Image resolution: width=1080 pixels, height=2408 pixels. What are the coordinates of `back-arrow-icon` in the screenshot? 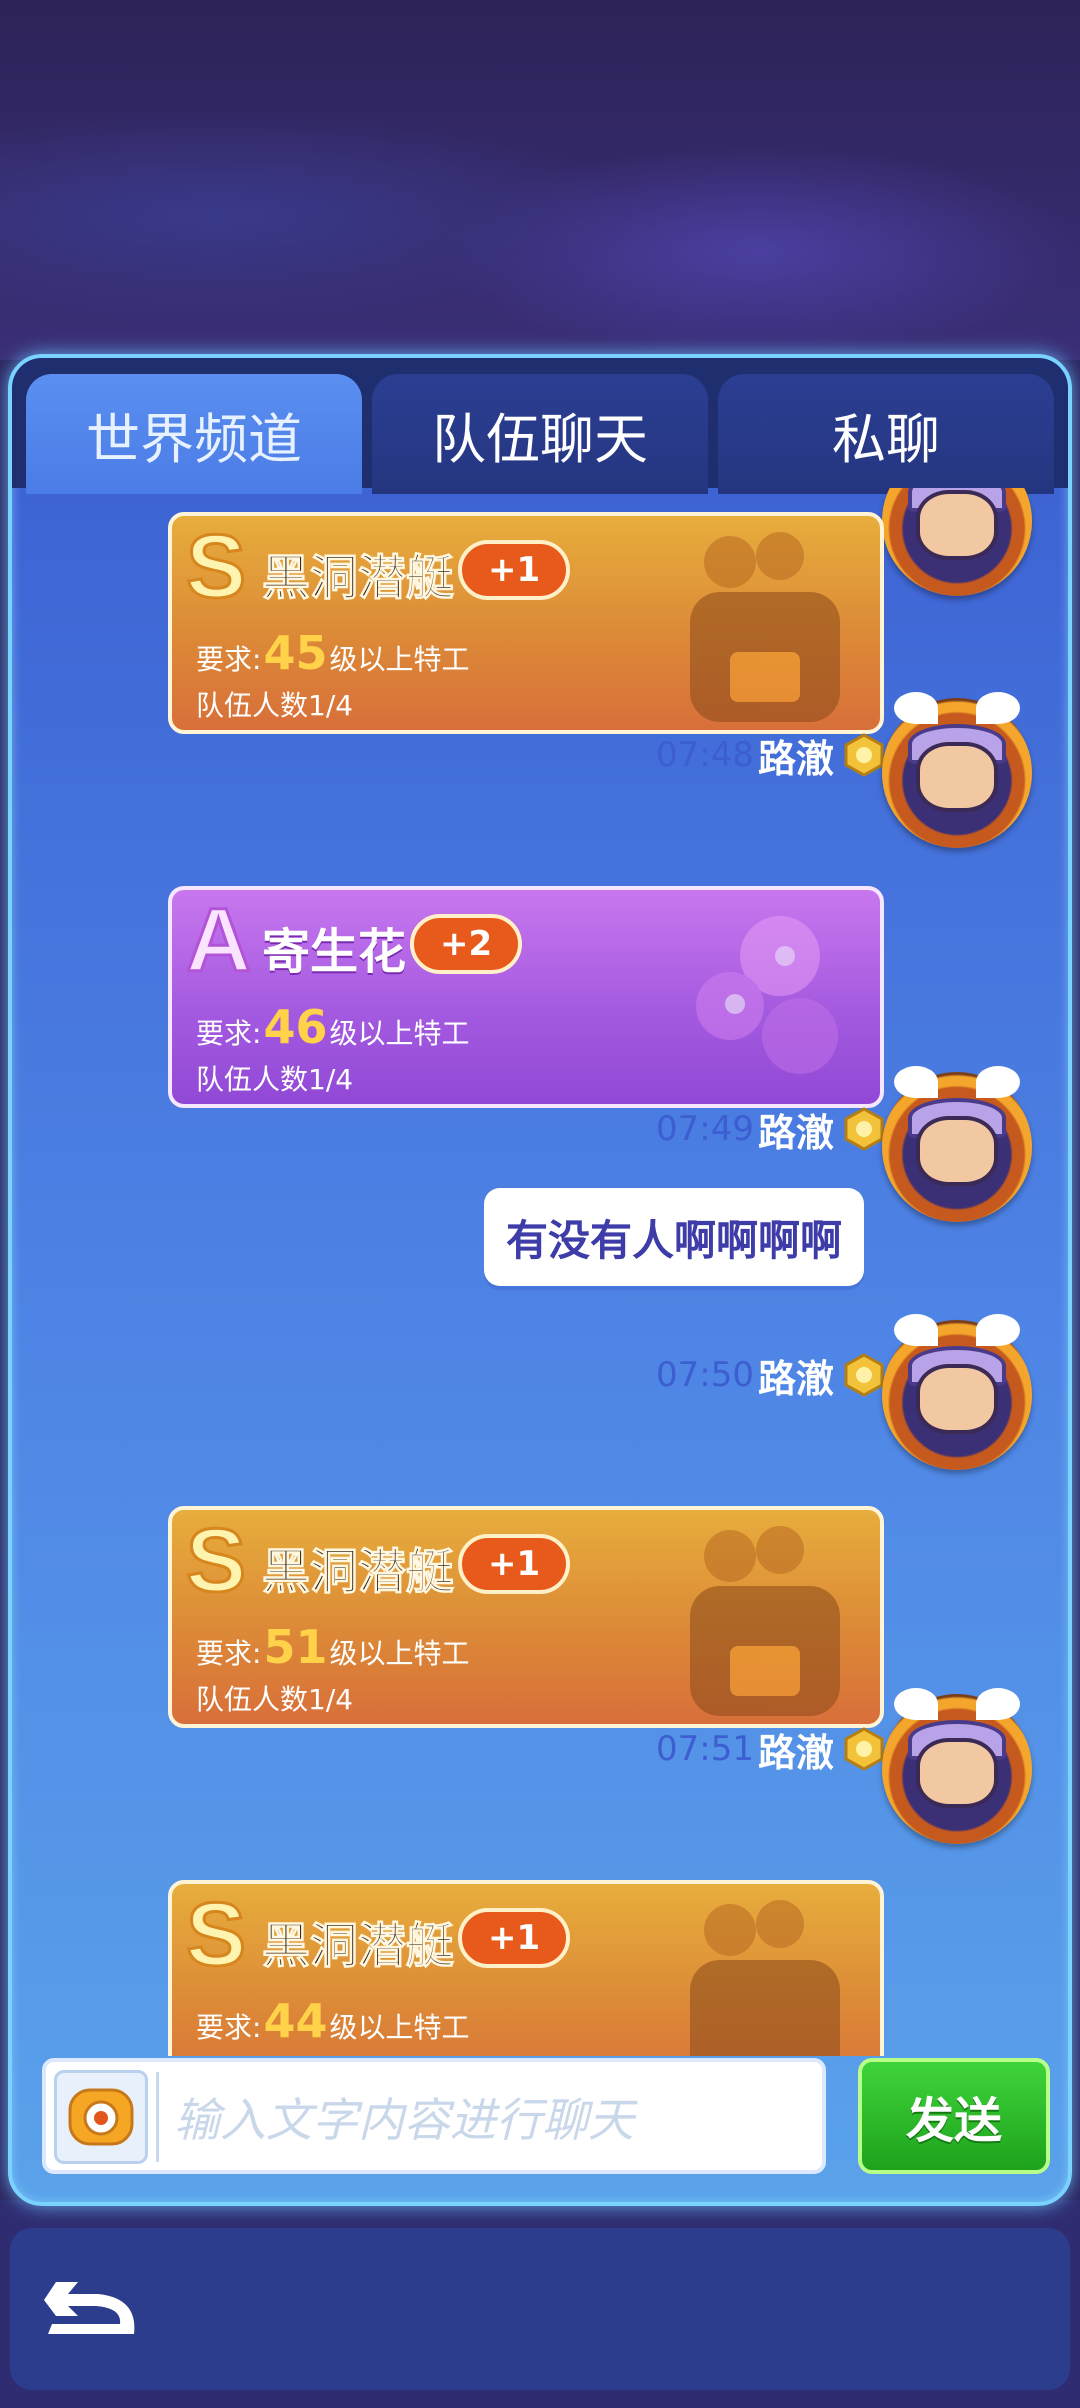 It's located at (90, 2313).